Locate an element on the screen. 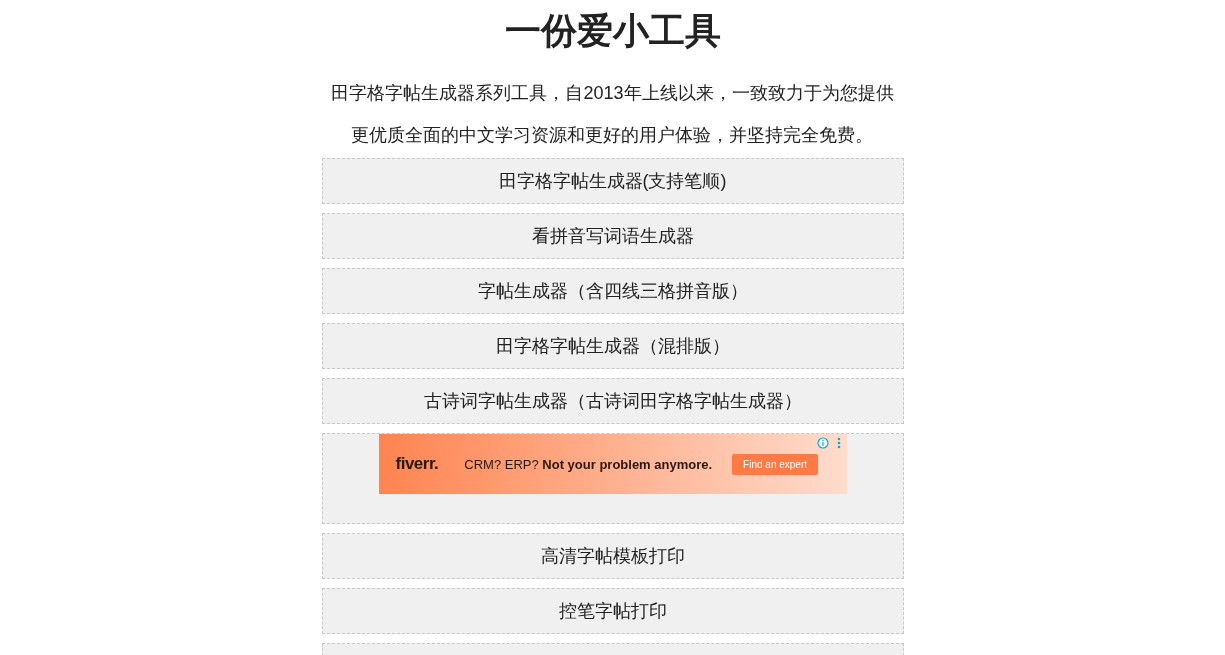 This screenshot has width=1225, height=655. tool-link: 高清字帖模板打印 is located at coordinates (612, 556).